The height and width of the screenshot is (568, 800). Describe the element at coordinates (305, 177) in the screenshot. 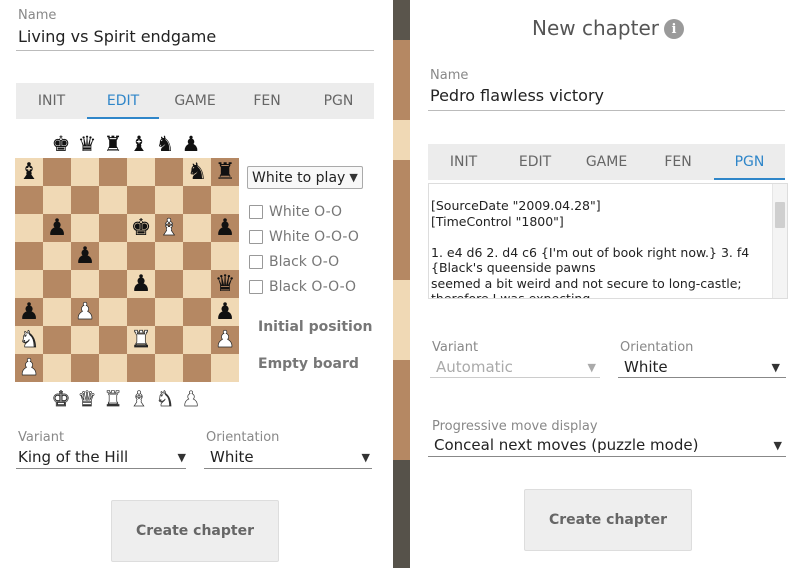

I see `turn-select: White to play ▼` at that location.